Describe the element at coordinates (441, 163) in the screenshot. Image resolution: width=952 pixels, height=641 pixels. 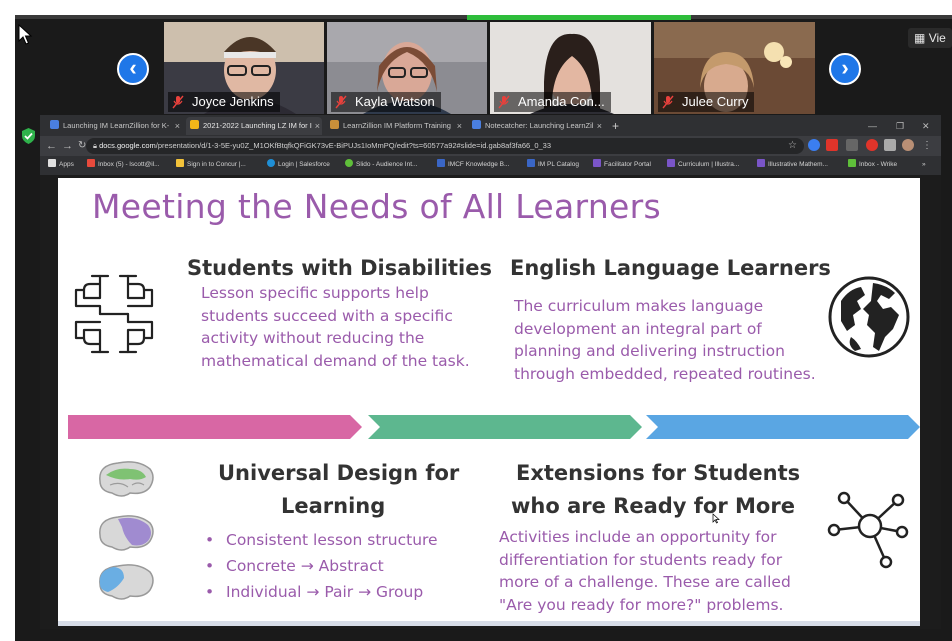
I see `knowledge-base-icon` at that location.